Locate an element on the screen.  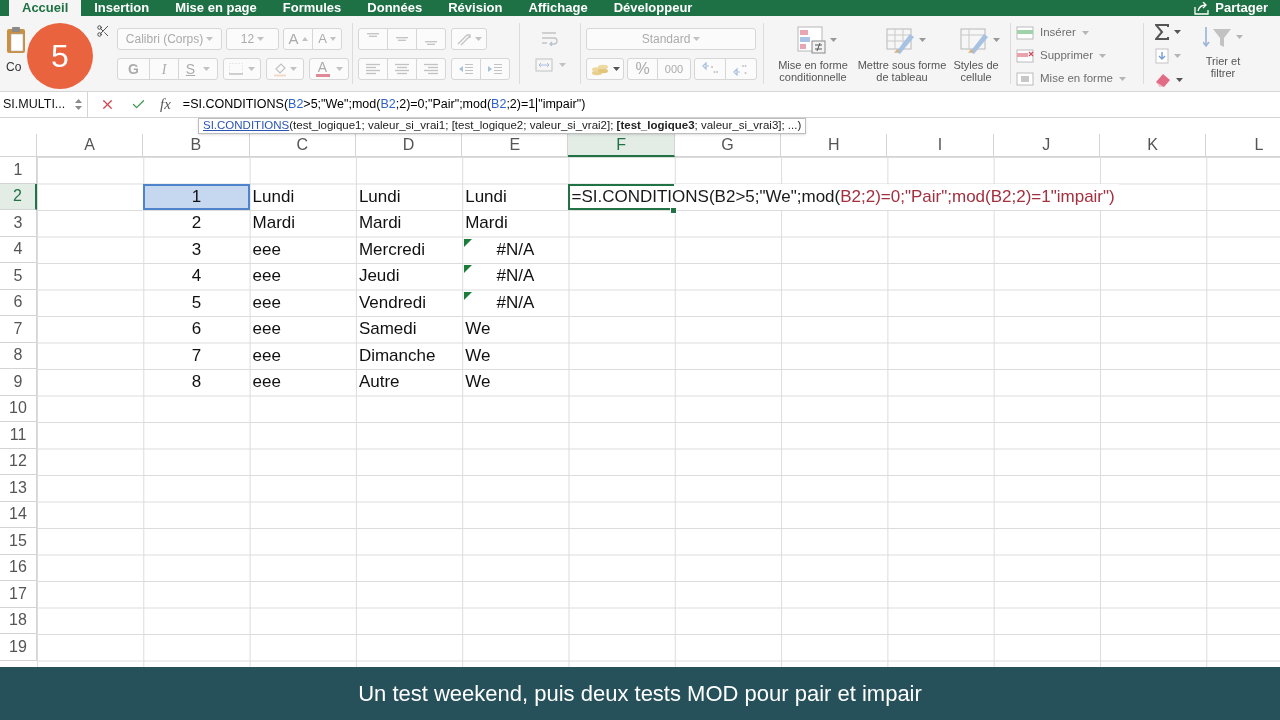
cell-text: Autre is located at coordinates (379, 382).